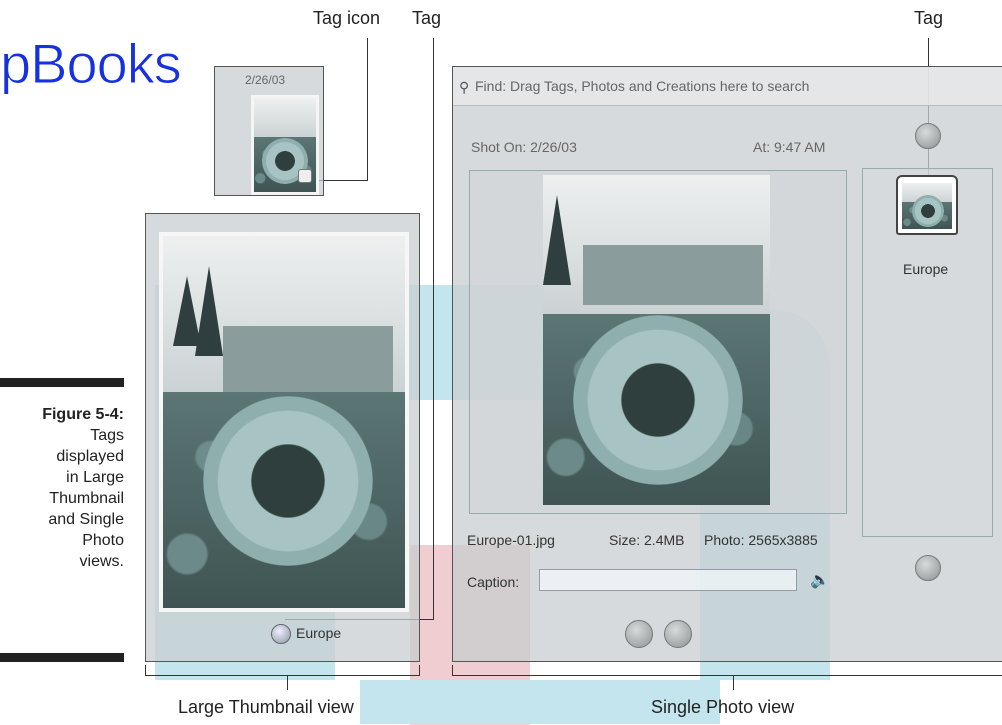  Describe the element at coordinates (62, 382) in the screenshot. I see `caption-bar-top` at that location.